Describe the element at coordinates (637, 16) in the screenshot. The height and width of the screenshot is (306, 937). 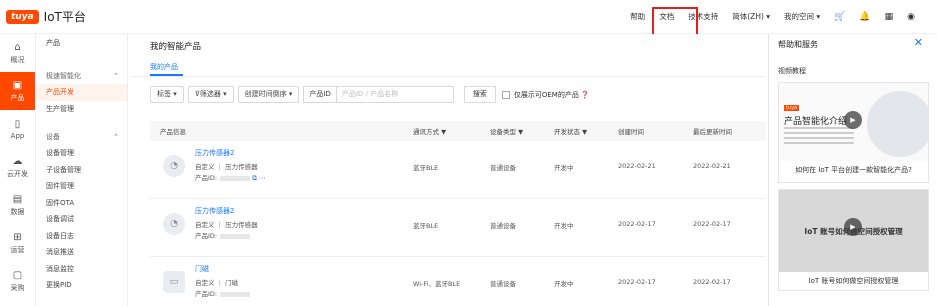
I see `nav-help: 帮助` at that location.